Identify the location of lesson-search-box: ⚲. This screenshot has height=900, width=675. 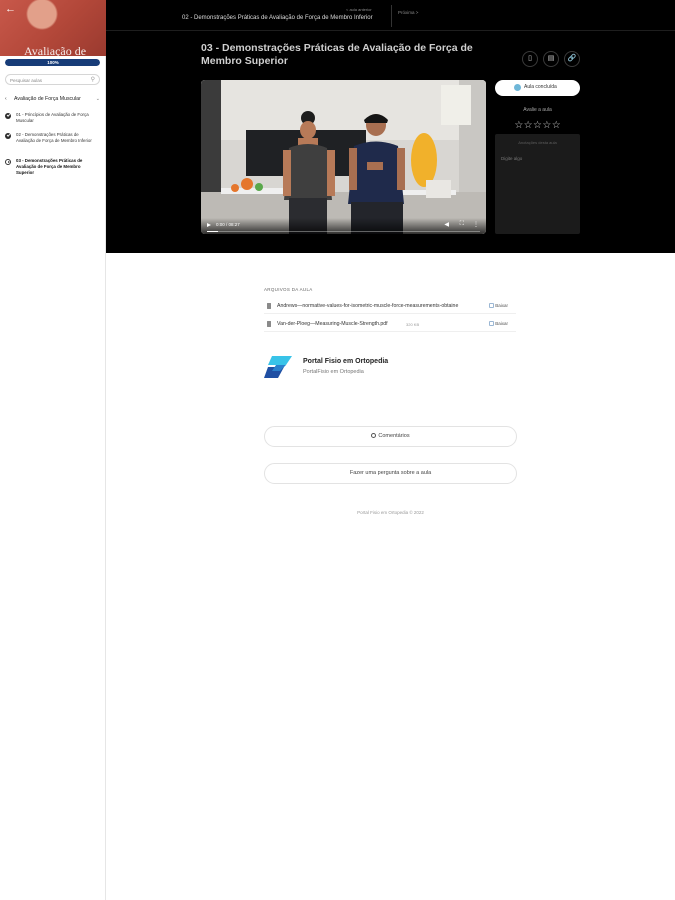
(52, 79).